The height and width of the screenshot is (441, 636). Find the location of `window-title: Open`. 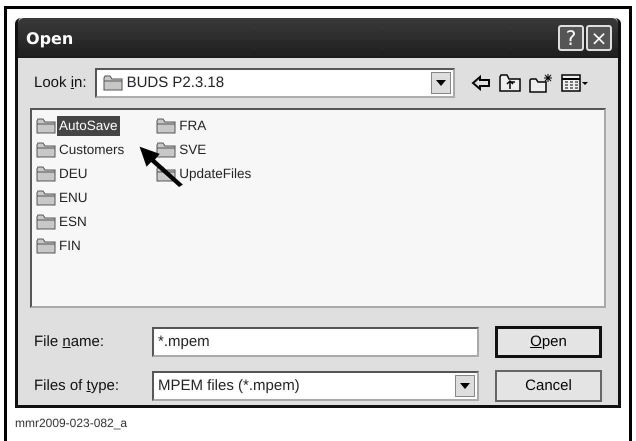

window-title: Open is located at coordinates (50, 38).